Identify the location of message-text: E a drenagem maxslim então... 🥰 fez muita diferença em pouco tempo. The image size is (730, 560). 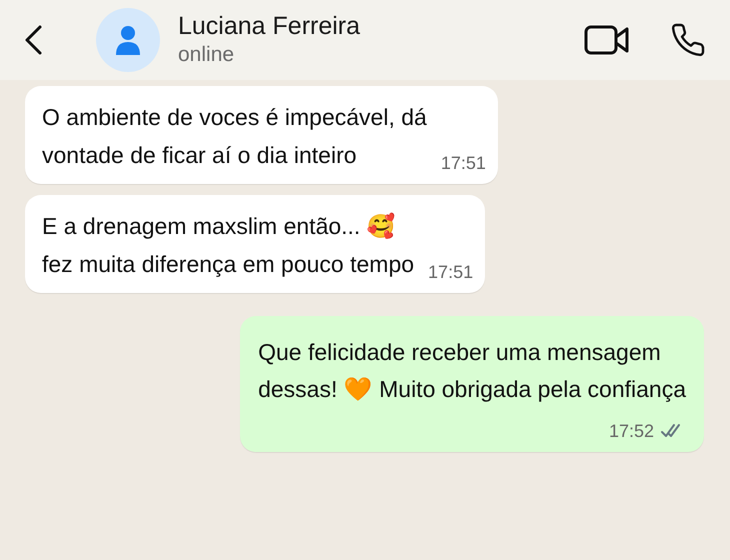
(228, 245).